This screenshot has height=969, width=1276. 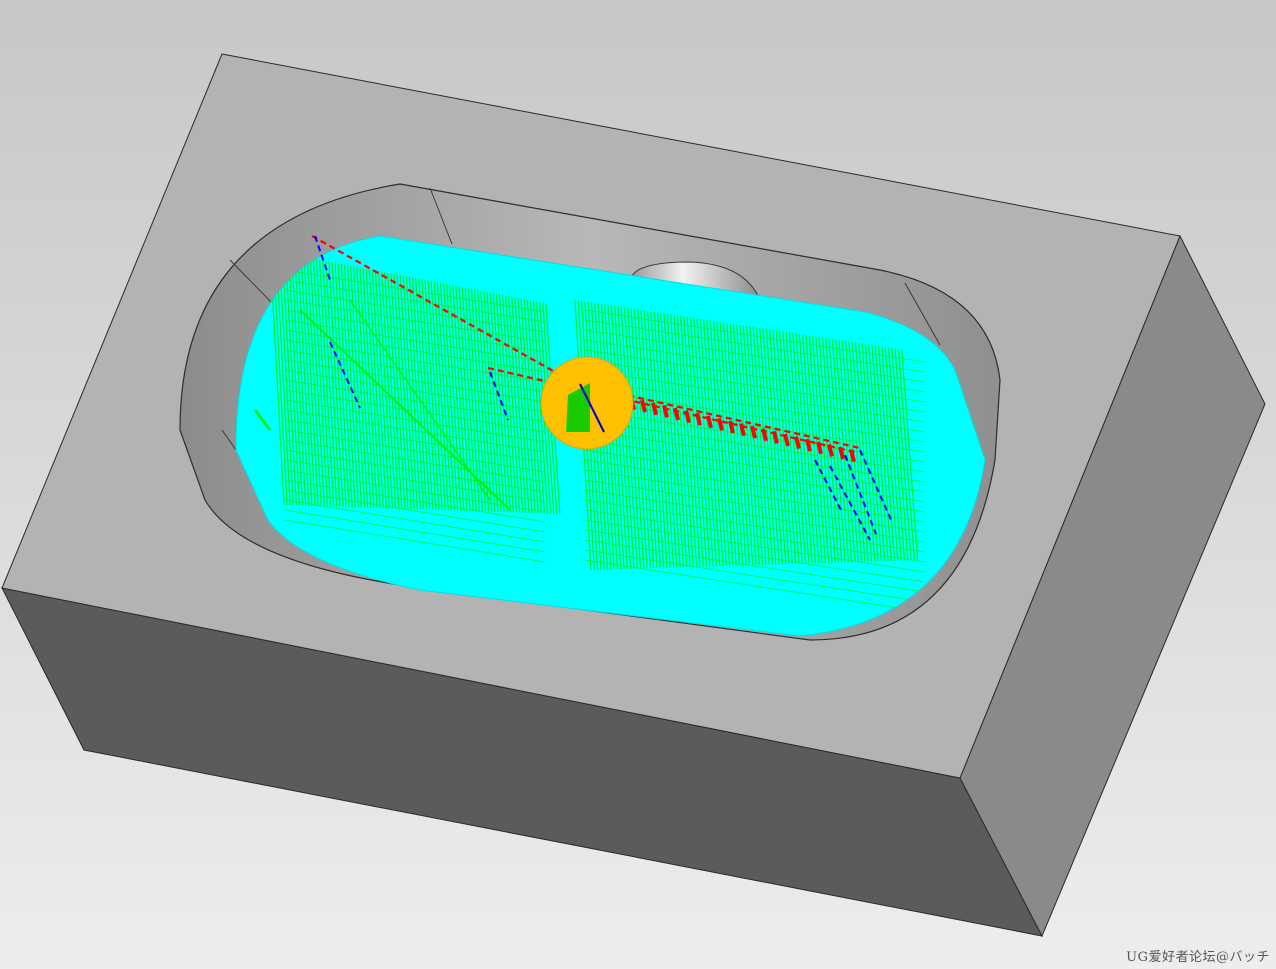 I want to click on watermark-label: UG爱好者论坛@バッチ, so click(x=1198, y=957).